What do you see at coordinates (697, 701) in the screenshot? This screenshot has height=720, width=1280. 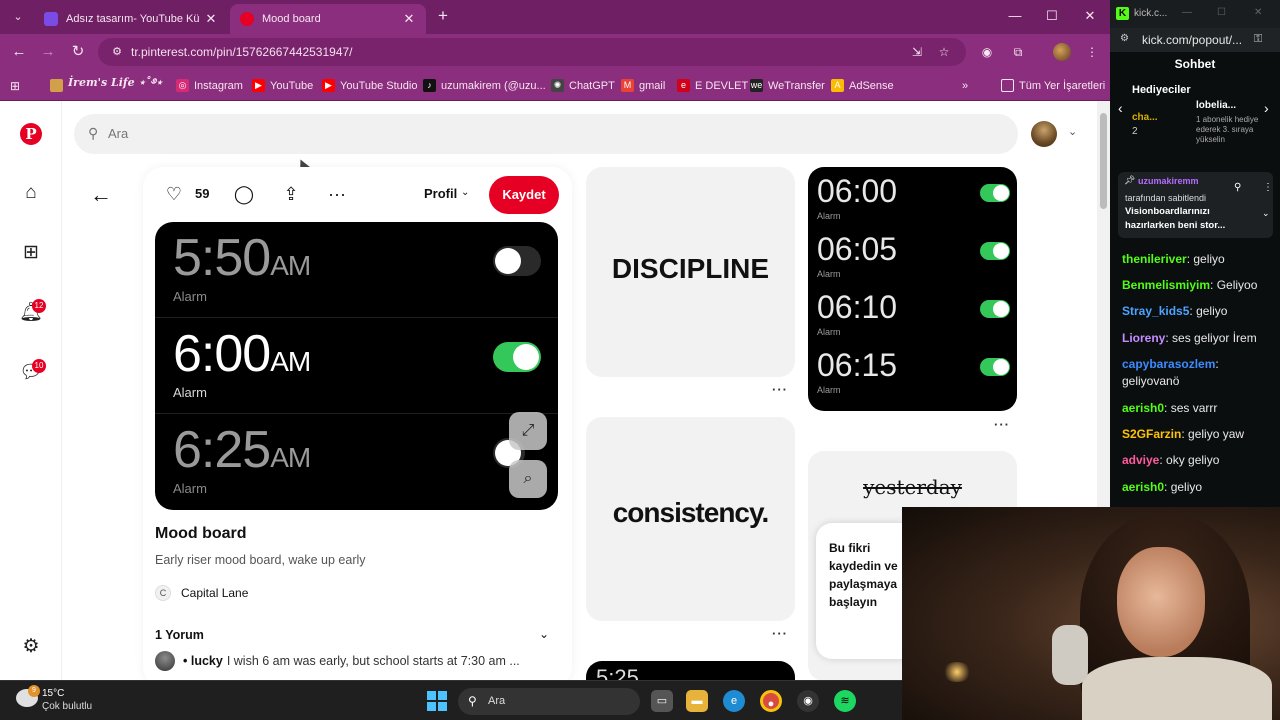 I see `file-explorer-icon: ▬` at bounding box center [697, 701].